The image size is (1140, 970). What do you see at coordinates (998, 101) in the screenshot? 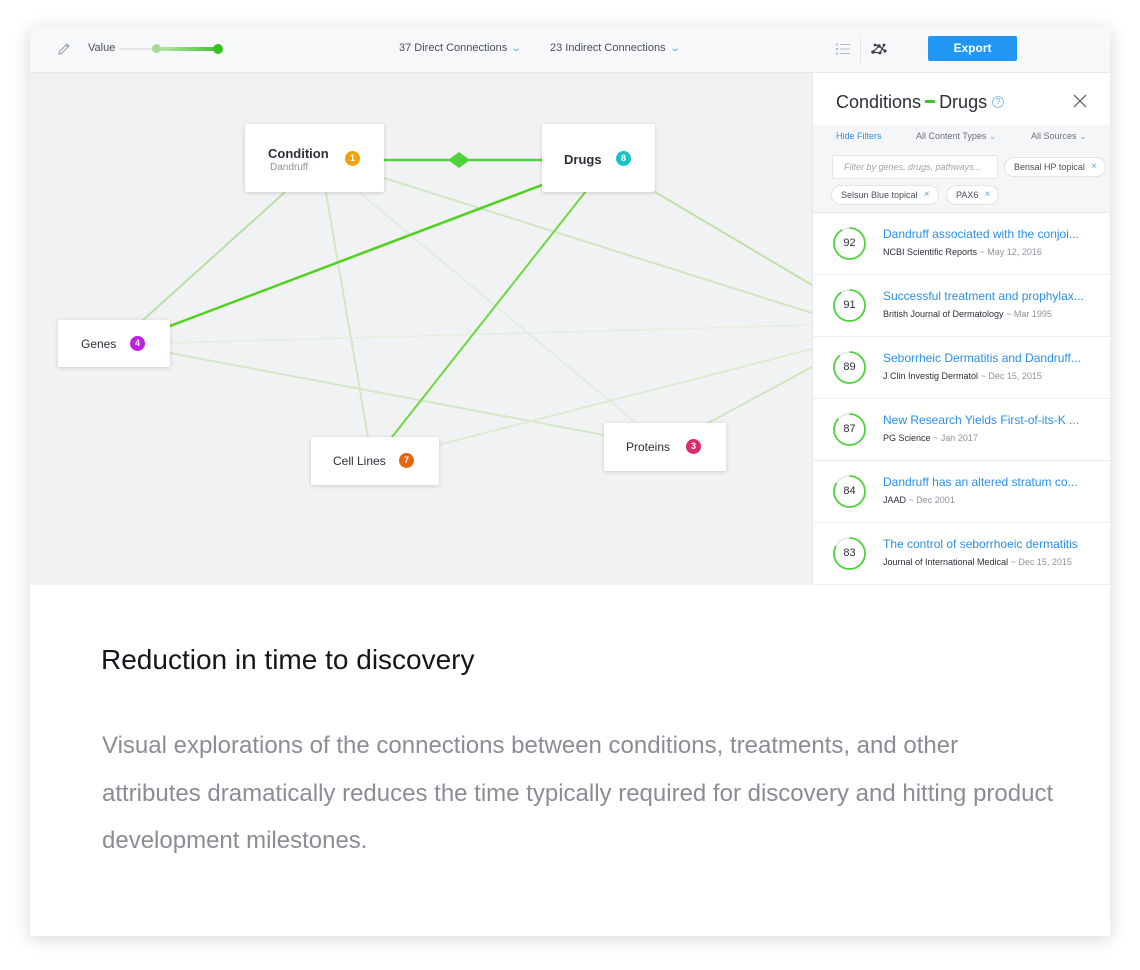
I see `help-icon: ?` at bounding box center [998, 101].